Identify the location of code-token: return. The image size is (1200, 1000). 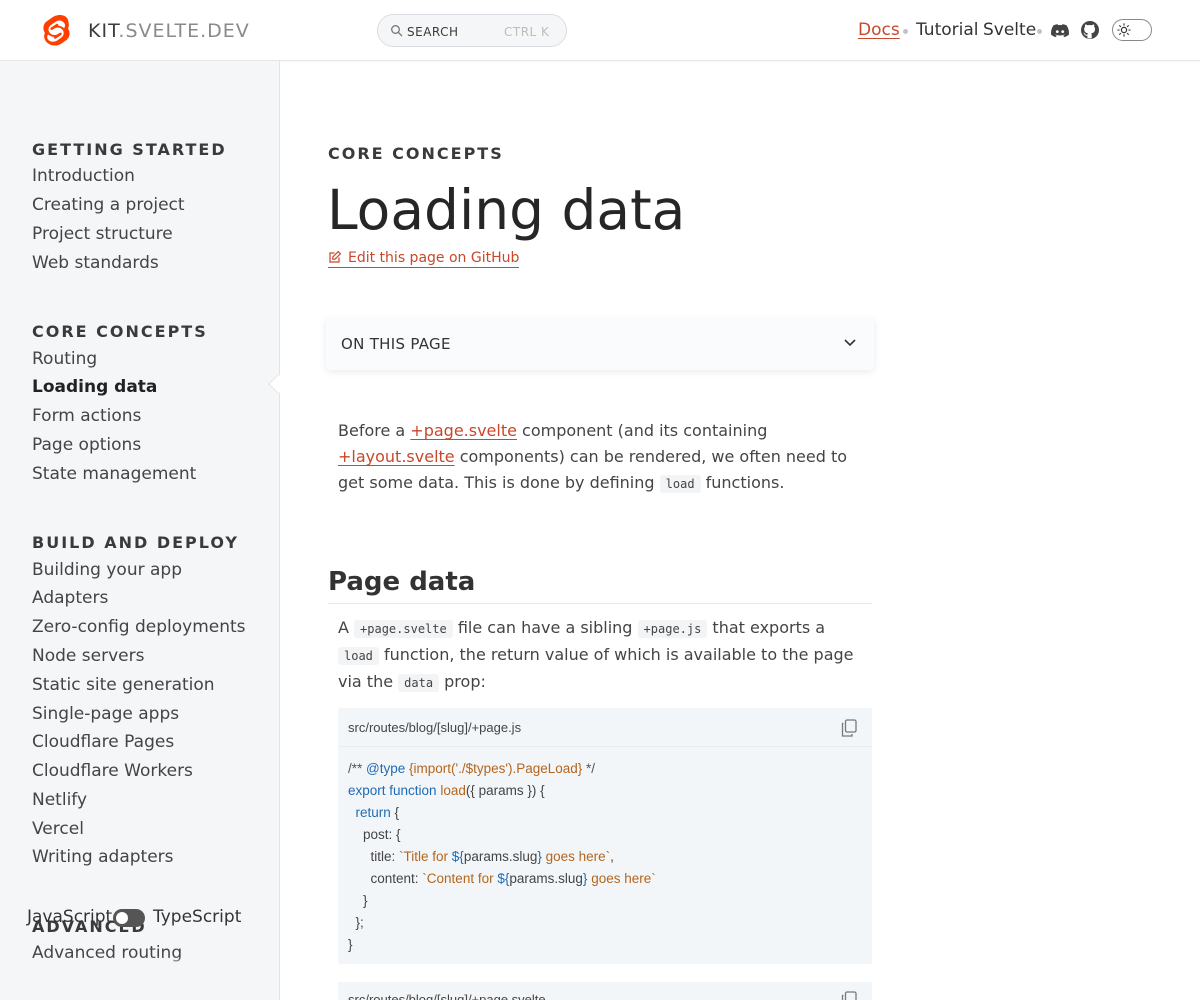
(369, 812).